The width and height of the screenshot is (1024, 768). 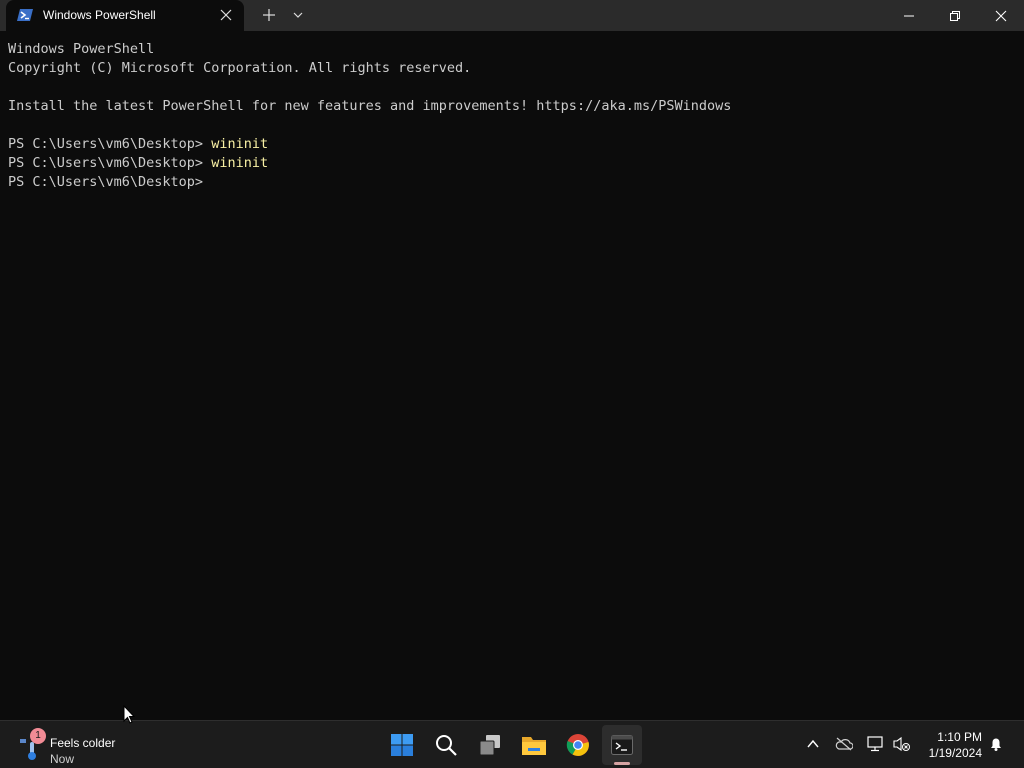 I want to click on terminal-line: PS C:\Users\vm6\Desktop>, so click(x=516, y=182).